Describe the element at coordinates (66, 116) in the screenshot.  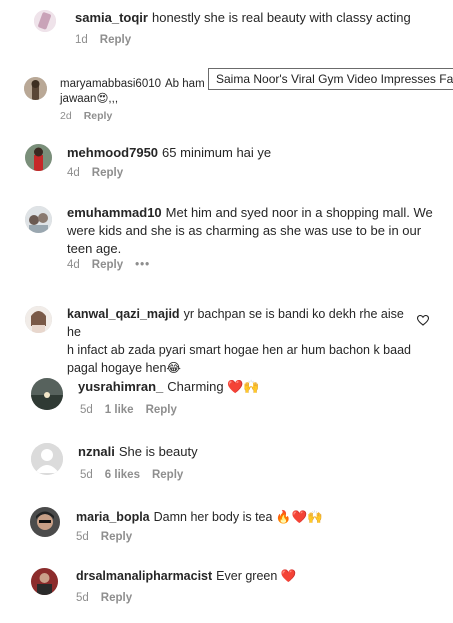
I see `comment-time: 2d` at that location.